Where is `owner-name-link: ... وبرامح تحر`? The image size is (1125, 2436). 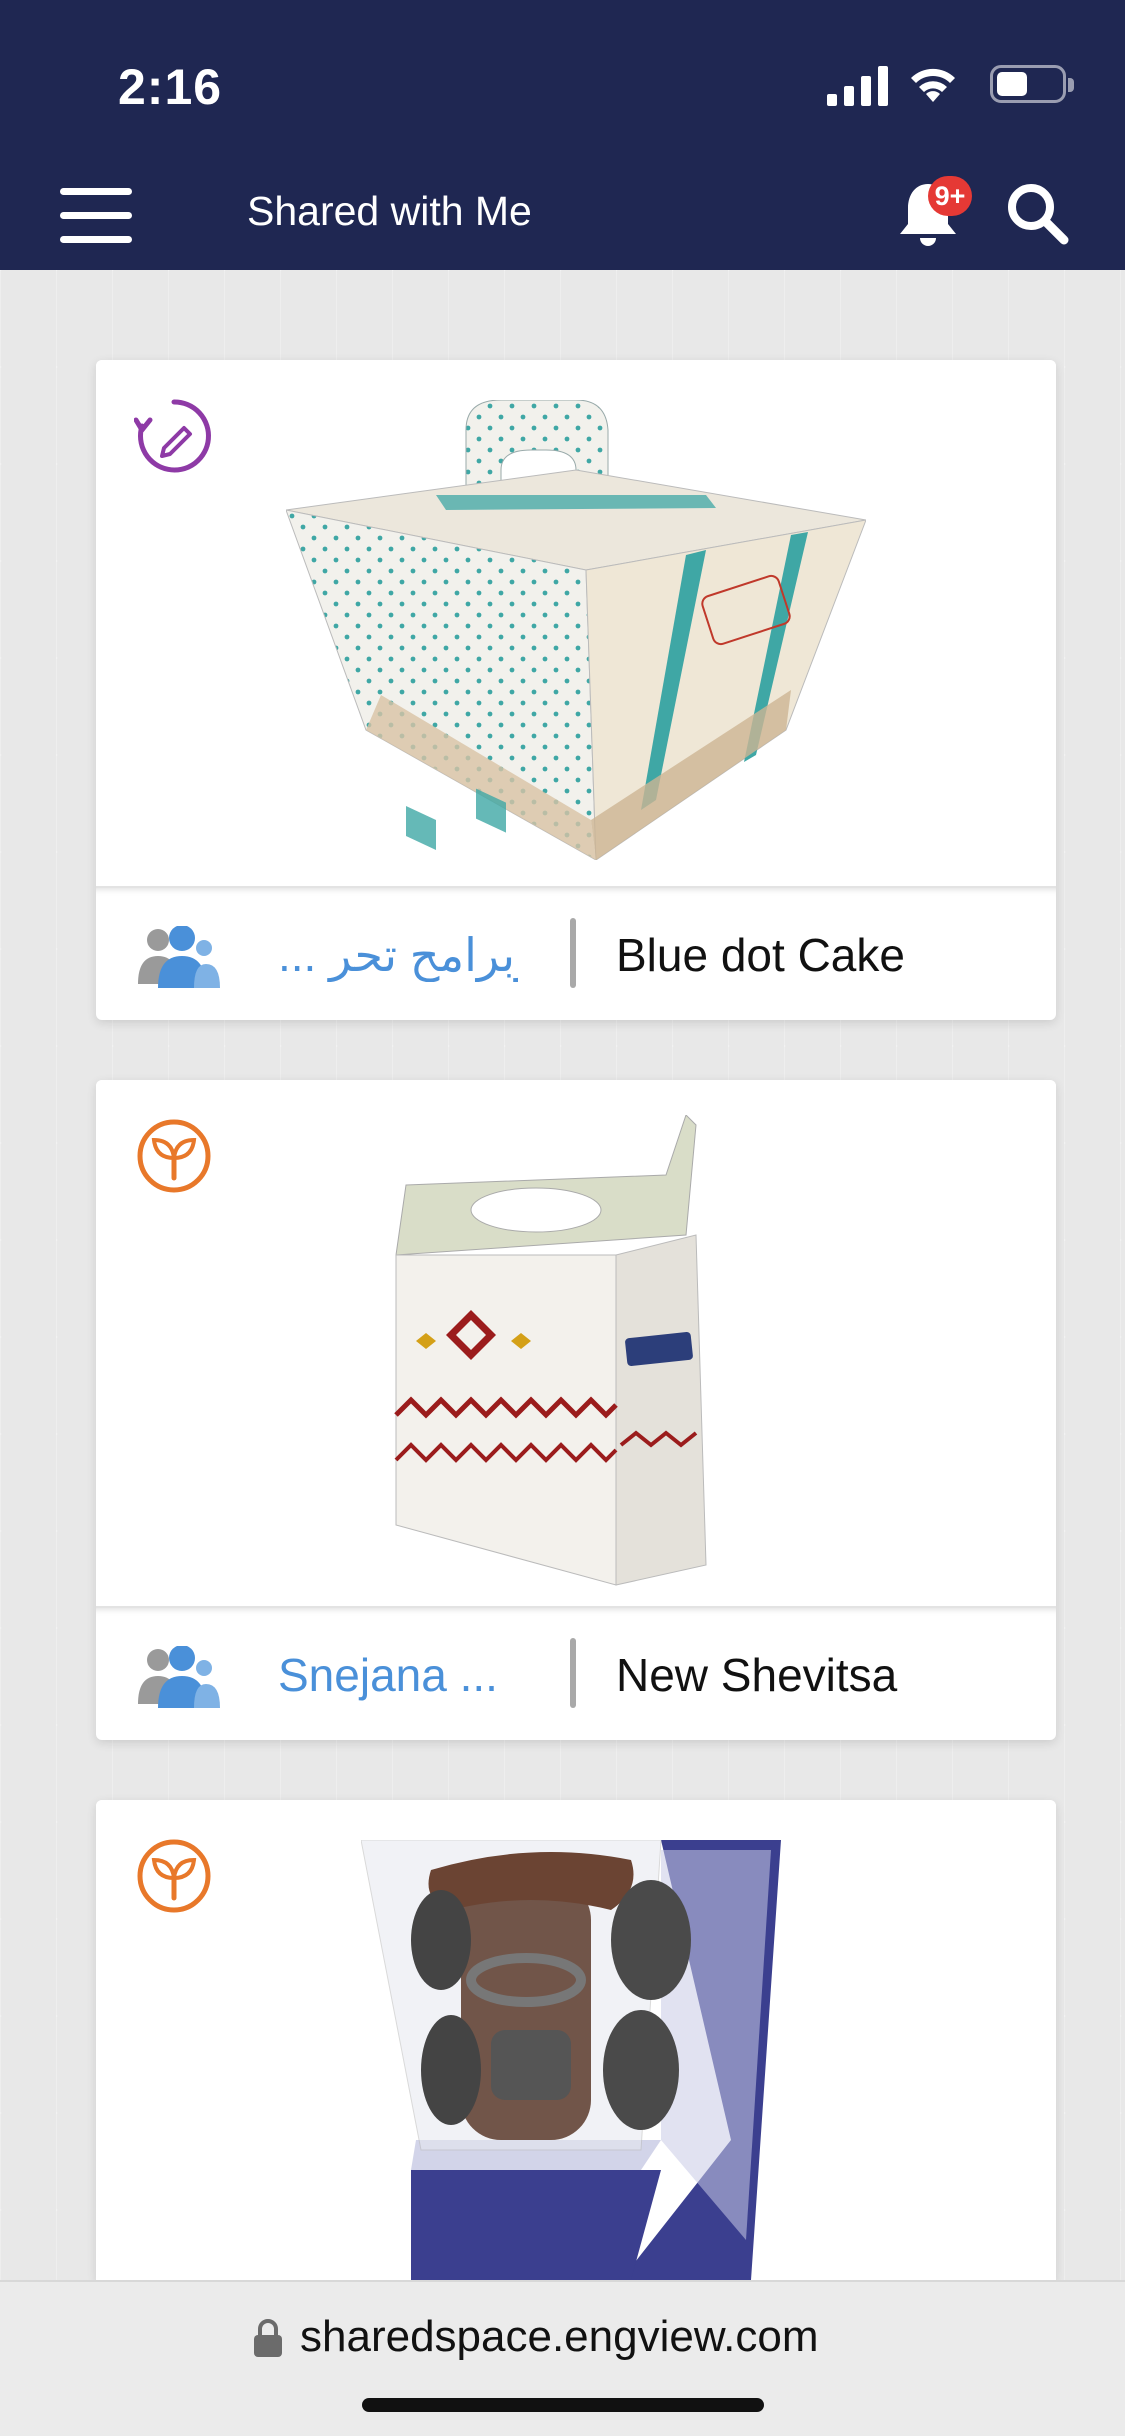 owner-name-link: ... وبرامح تحر is located at coordinates (398, 955).